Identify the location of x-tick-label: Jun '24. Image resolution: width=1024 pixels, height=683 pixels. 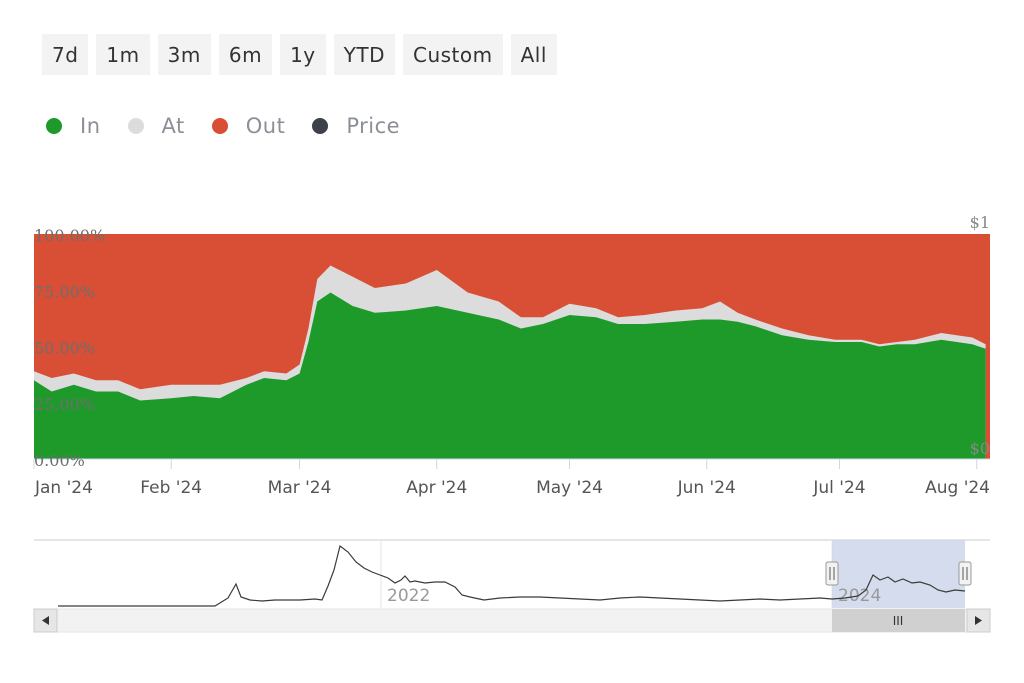
(706, 488).